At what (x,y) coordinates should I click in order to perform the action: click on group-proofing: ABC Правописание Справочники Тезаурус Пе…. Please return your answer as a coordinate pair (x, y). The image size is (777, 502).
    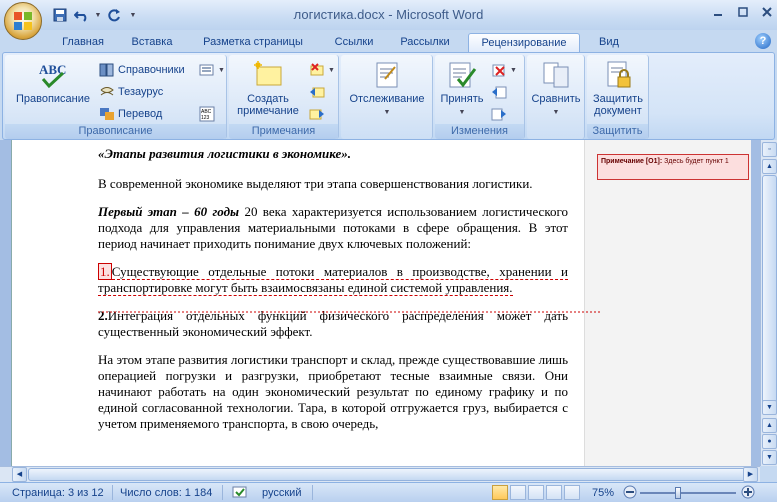
    Looking at the image, I should click on (116, 97).